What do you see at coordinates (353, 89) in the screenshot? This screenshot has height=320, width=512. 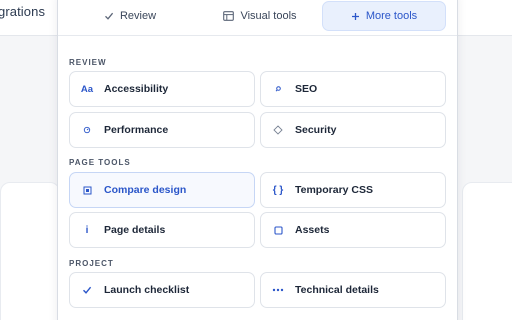 I see `tool-seo: SEO` at bounding box center [353, 89].